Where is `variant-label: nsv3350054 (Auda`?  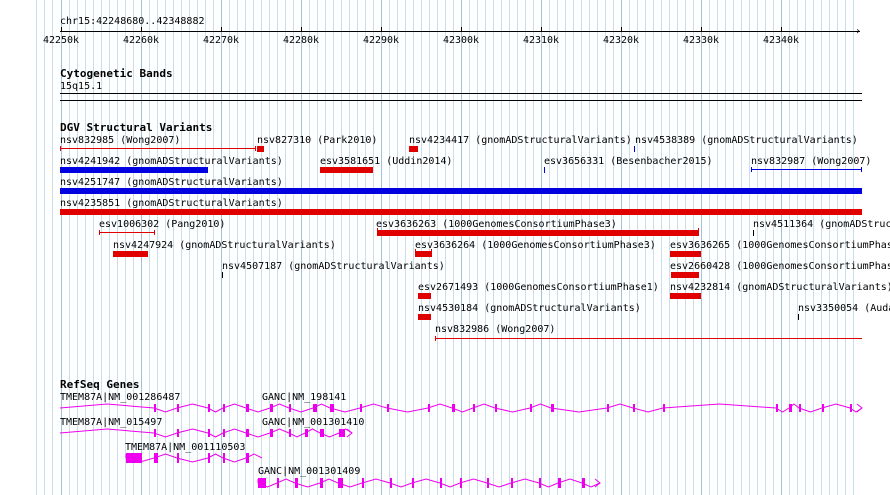 variant-label: nsv3350054 (Auda is located at coordinates (844, 308).